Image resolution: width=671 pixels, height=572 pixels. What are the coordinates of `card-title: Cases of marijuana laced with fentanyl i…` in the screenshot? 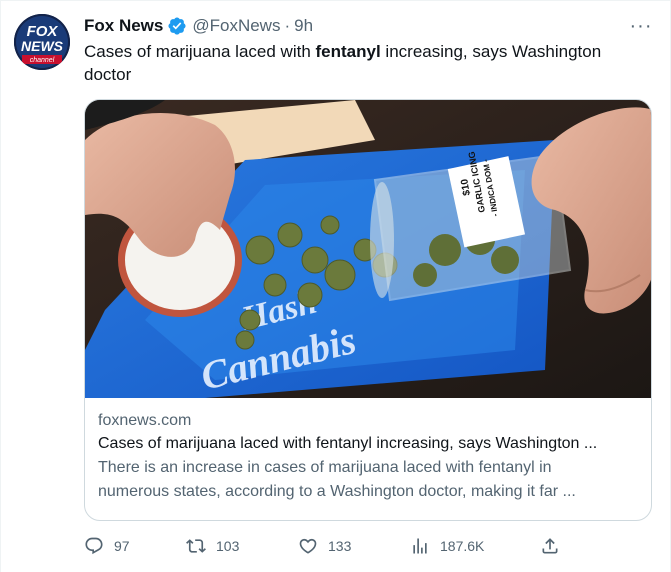 It's located at (348, 443).